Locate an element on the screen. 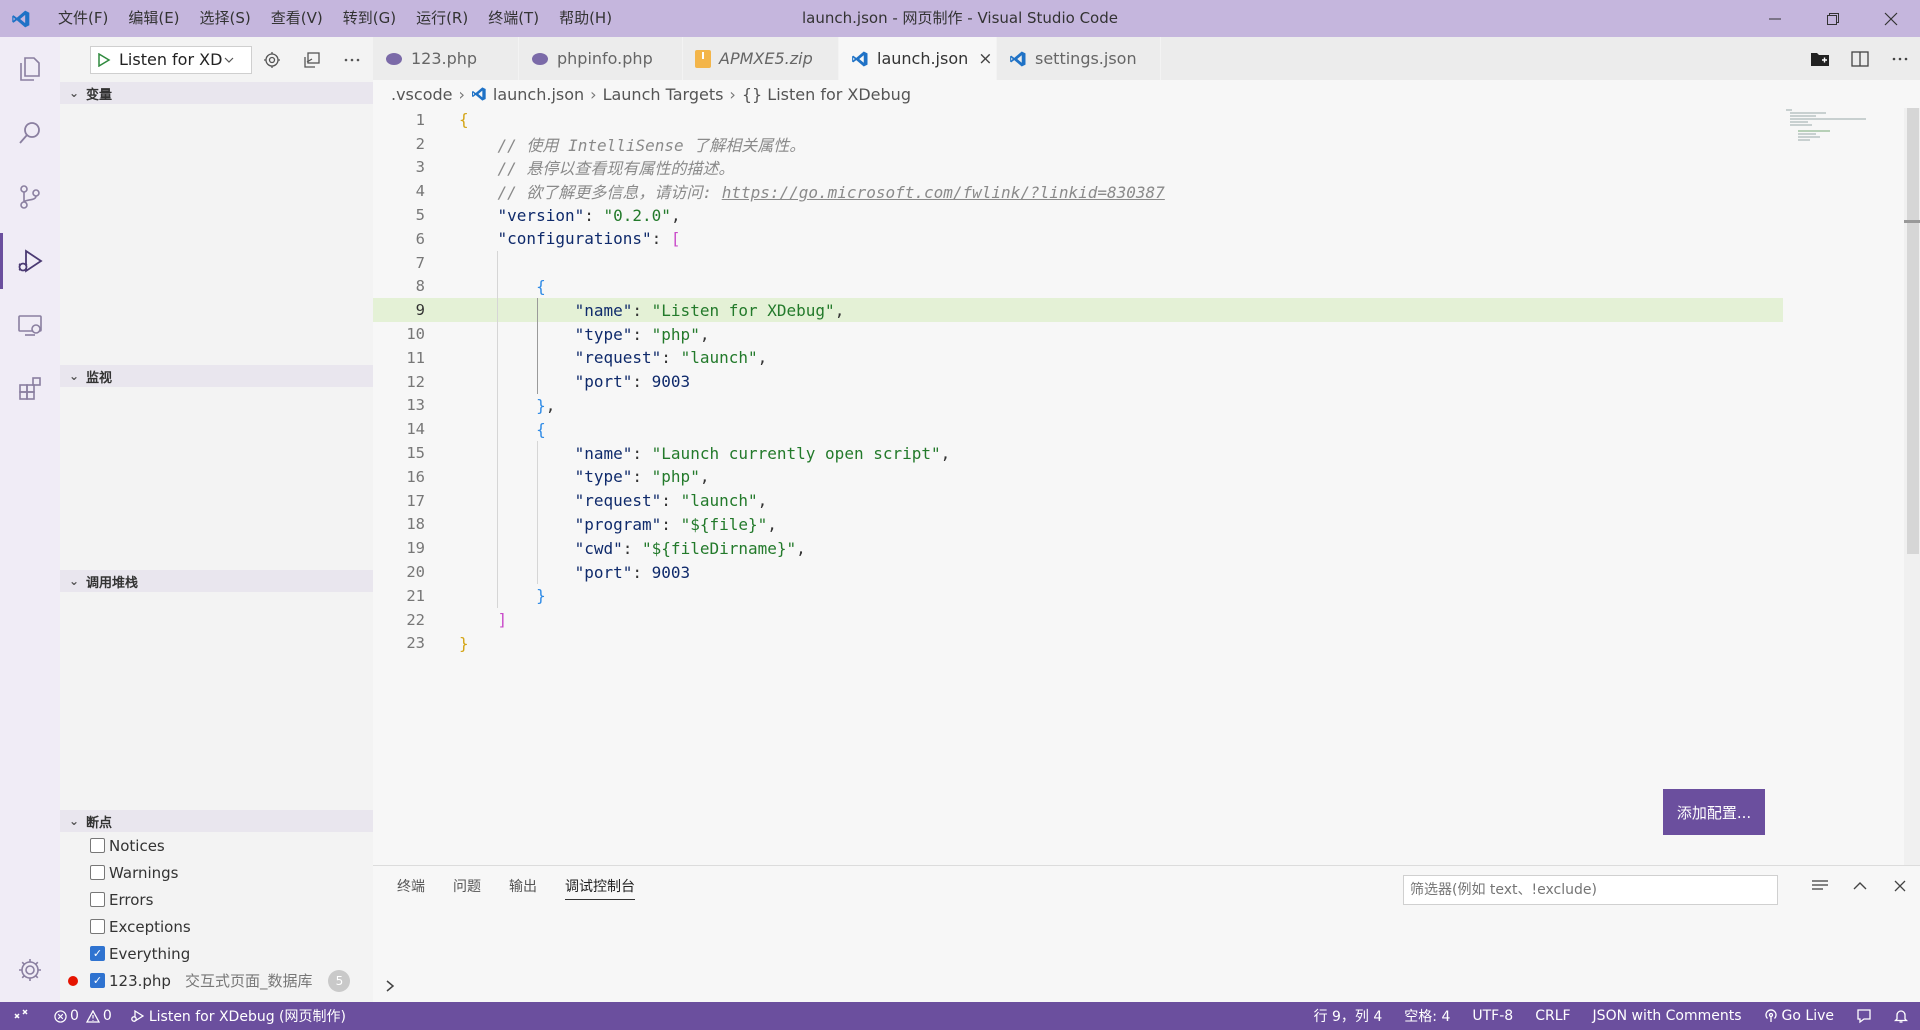 The width and height of the screenshot is (1920, 1030). problems-status: 0 0 is located at coordinates (83, 1016).